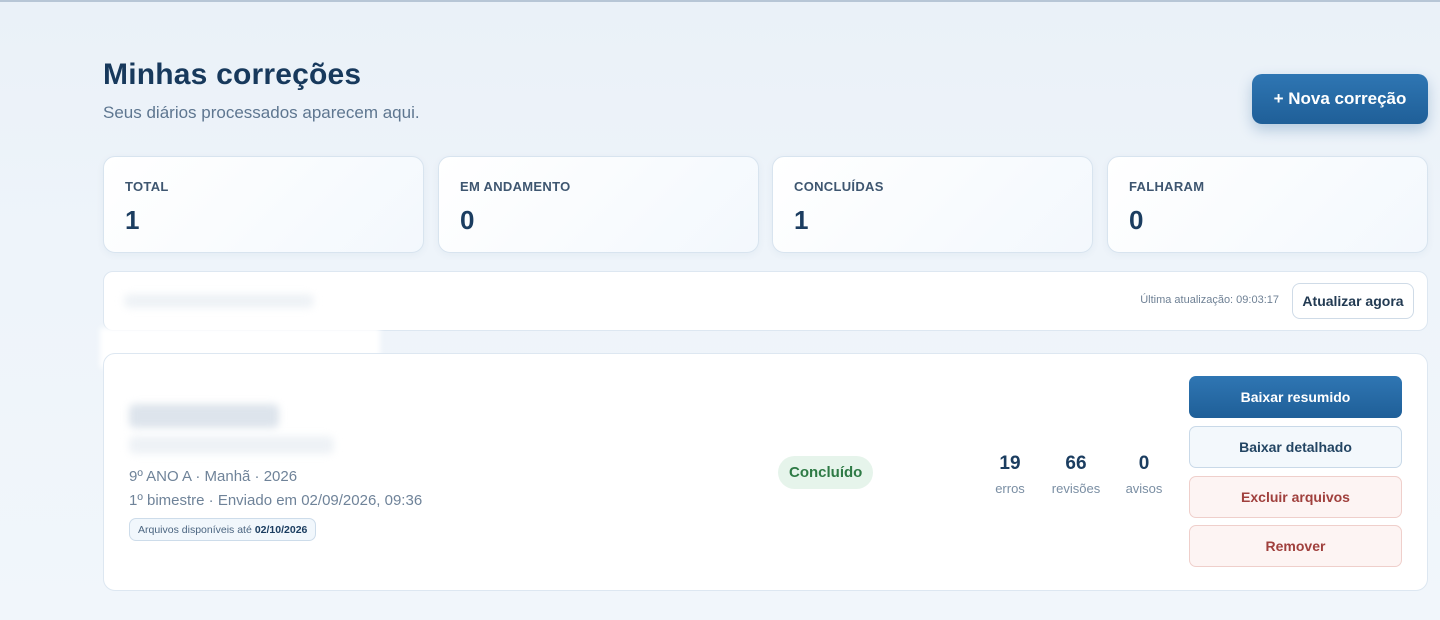  I want to click on availability-prefix: Arquivos disponíveis até, so click(195, 529).